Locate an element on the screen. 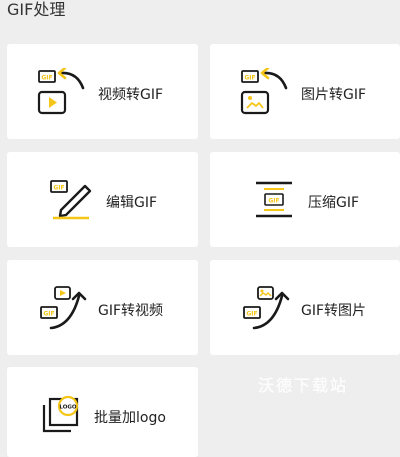 Image resolution: width=400 pixels, height=457 pixels. batch-logo-label: 批量加logo is located at coordinates (130, 418).